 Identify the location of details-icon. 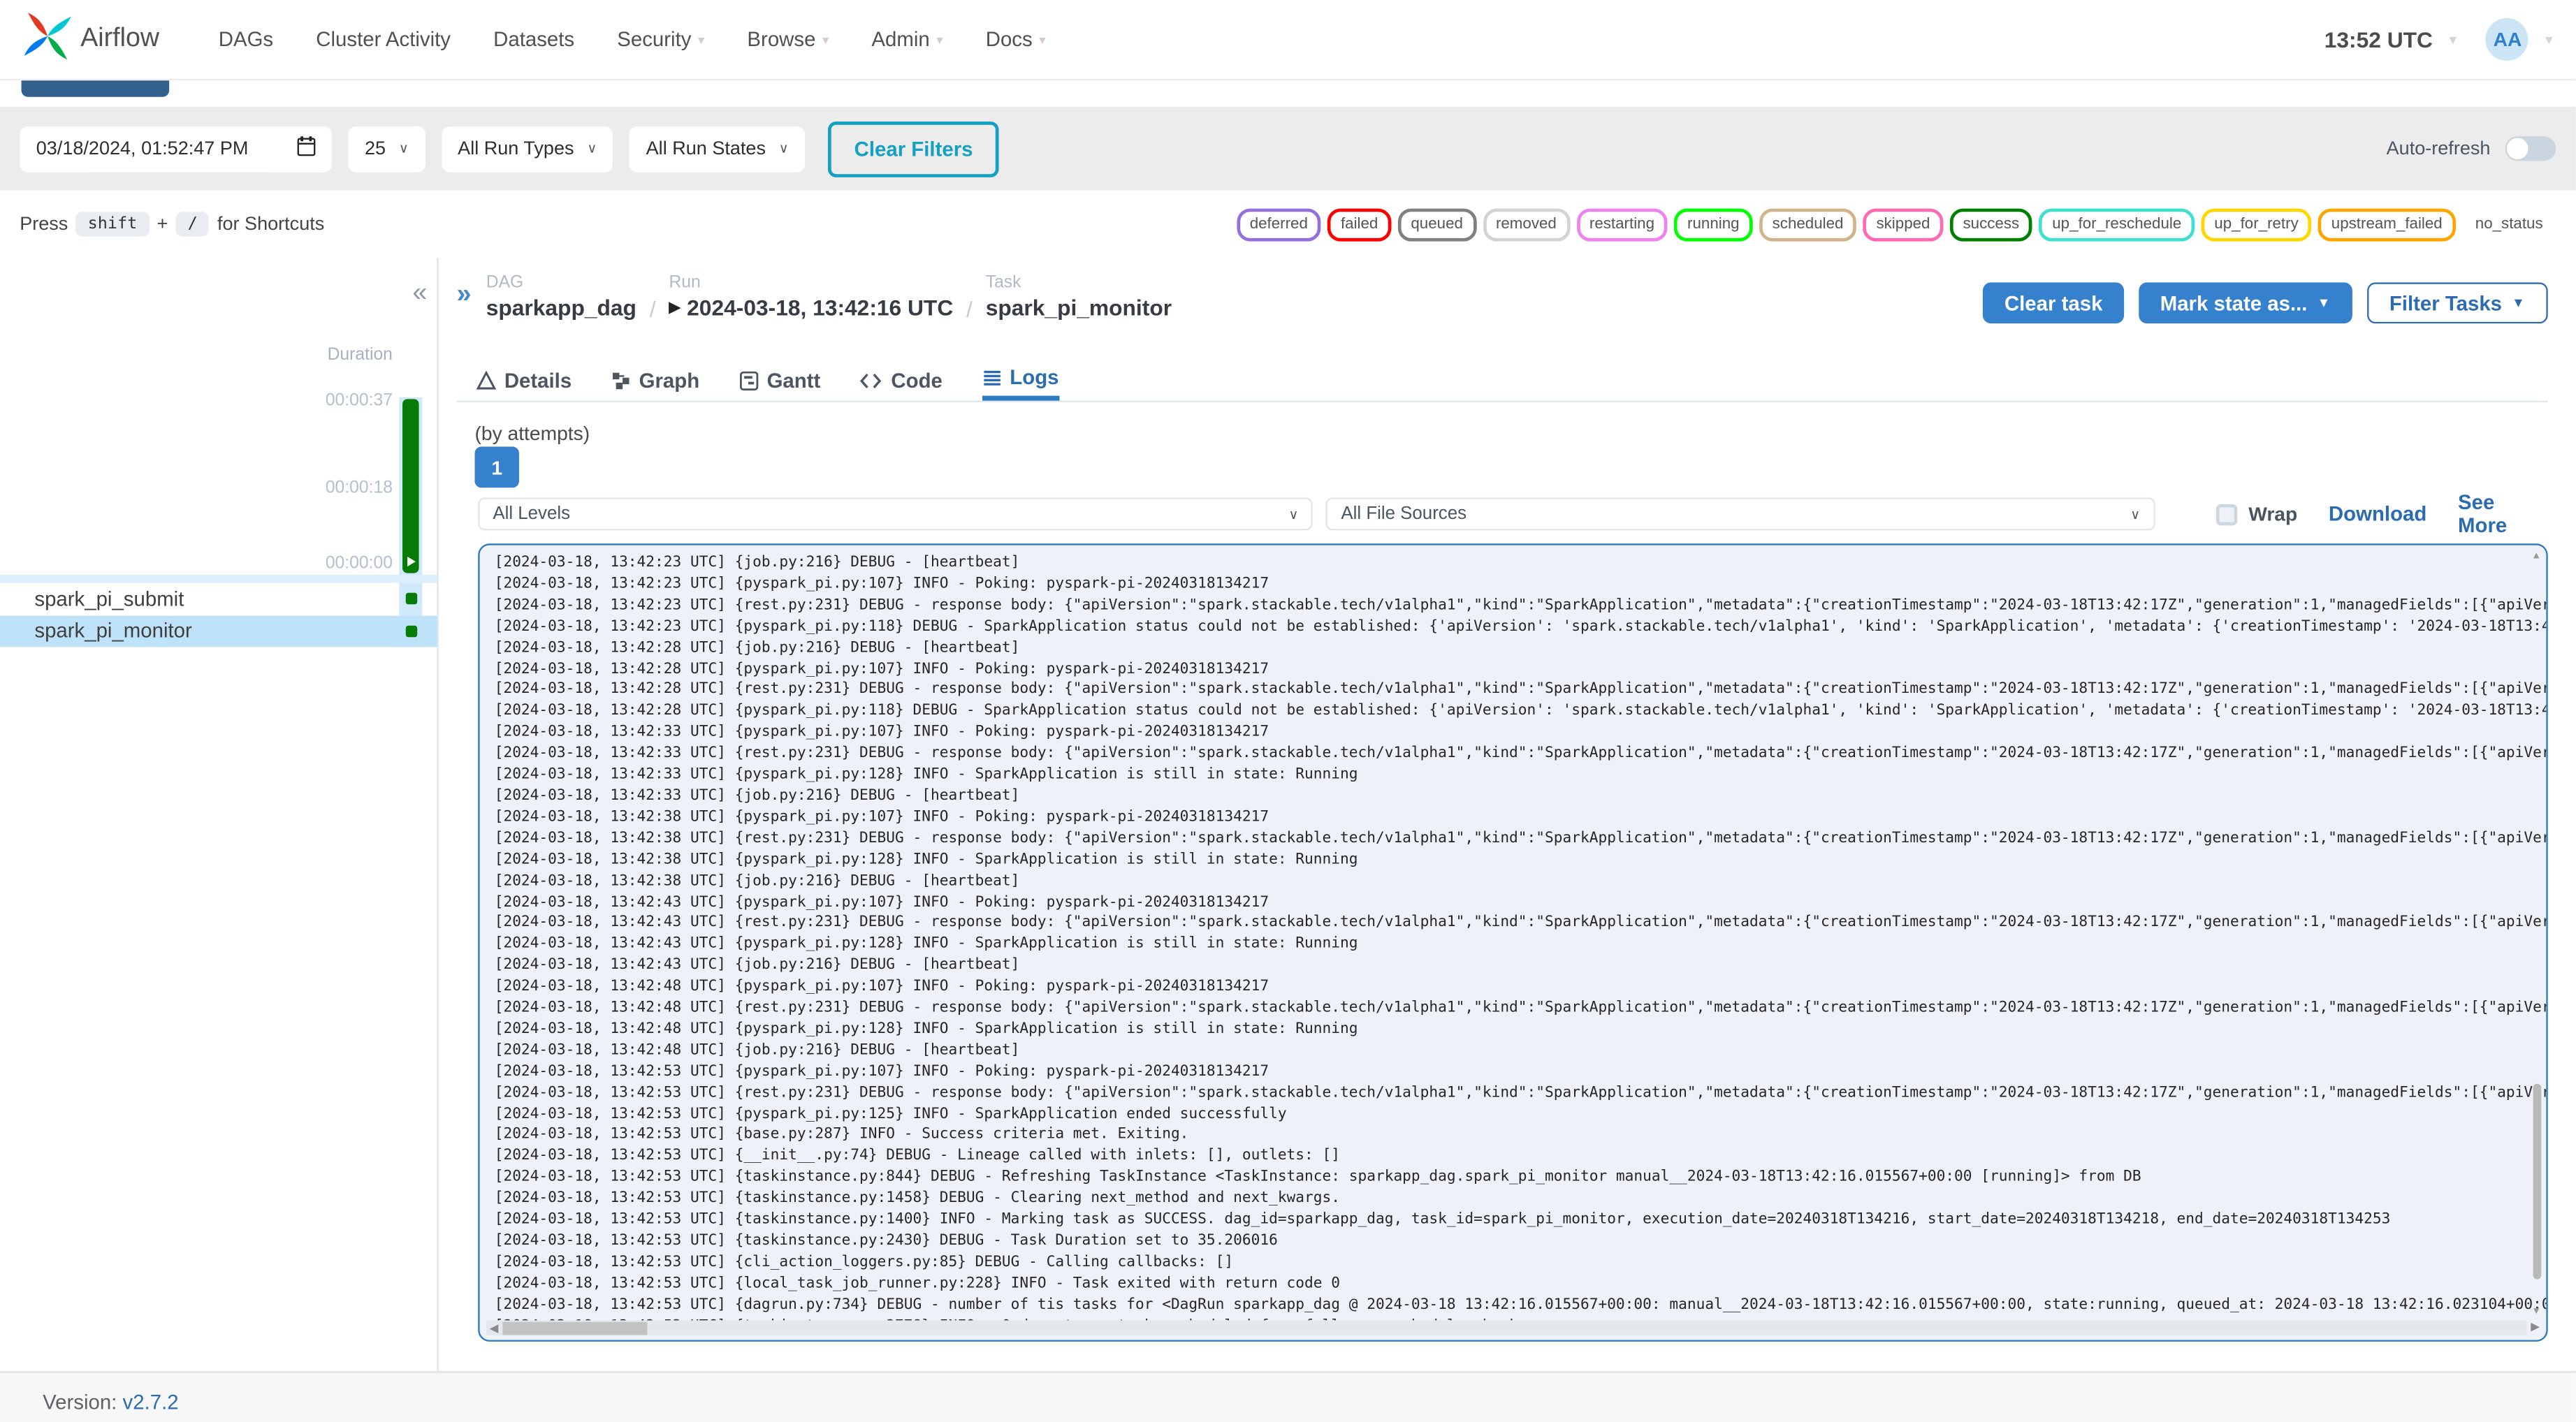
(486, 380).